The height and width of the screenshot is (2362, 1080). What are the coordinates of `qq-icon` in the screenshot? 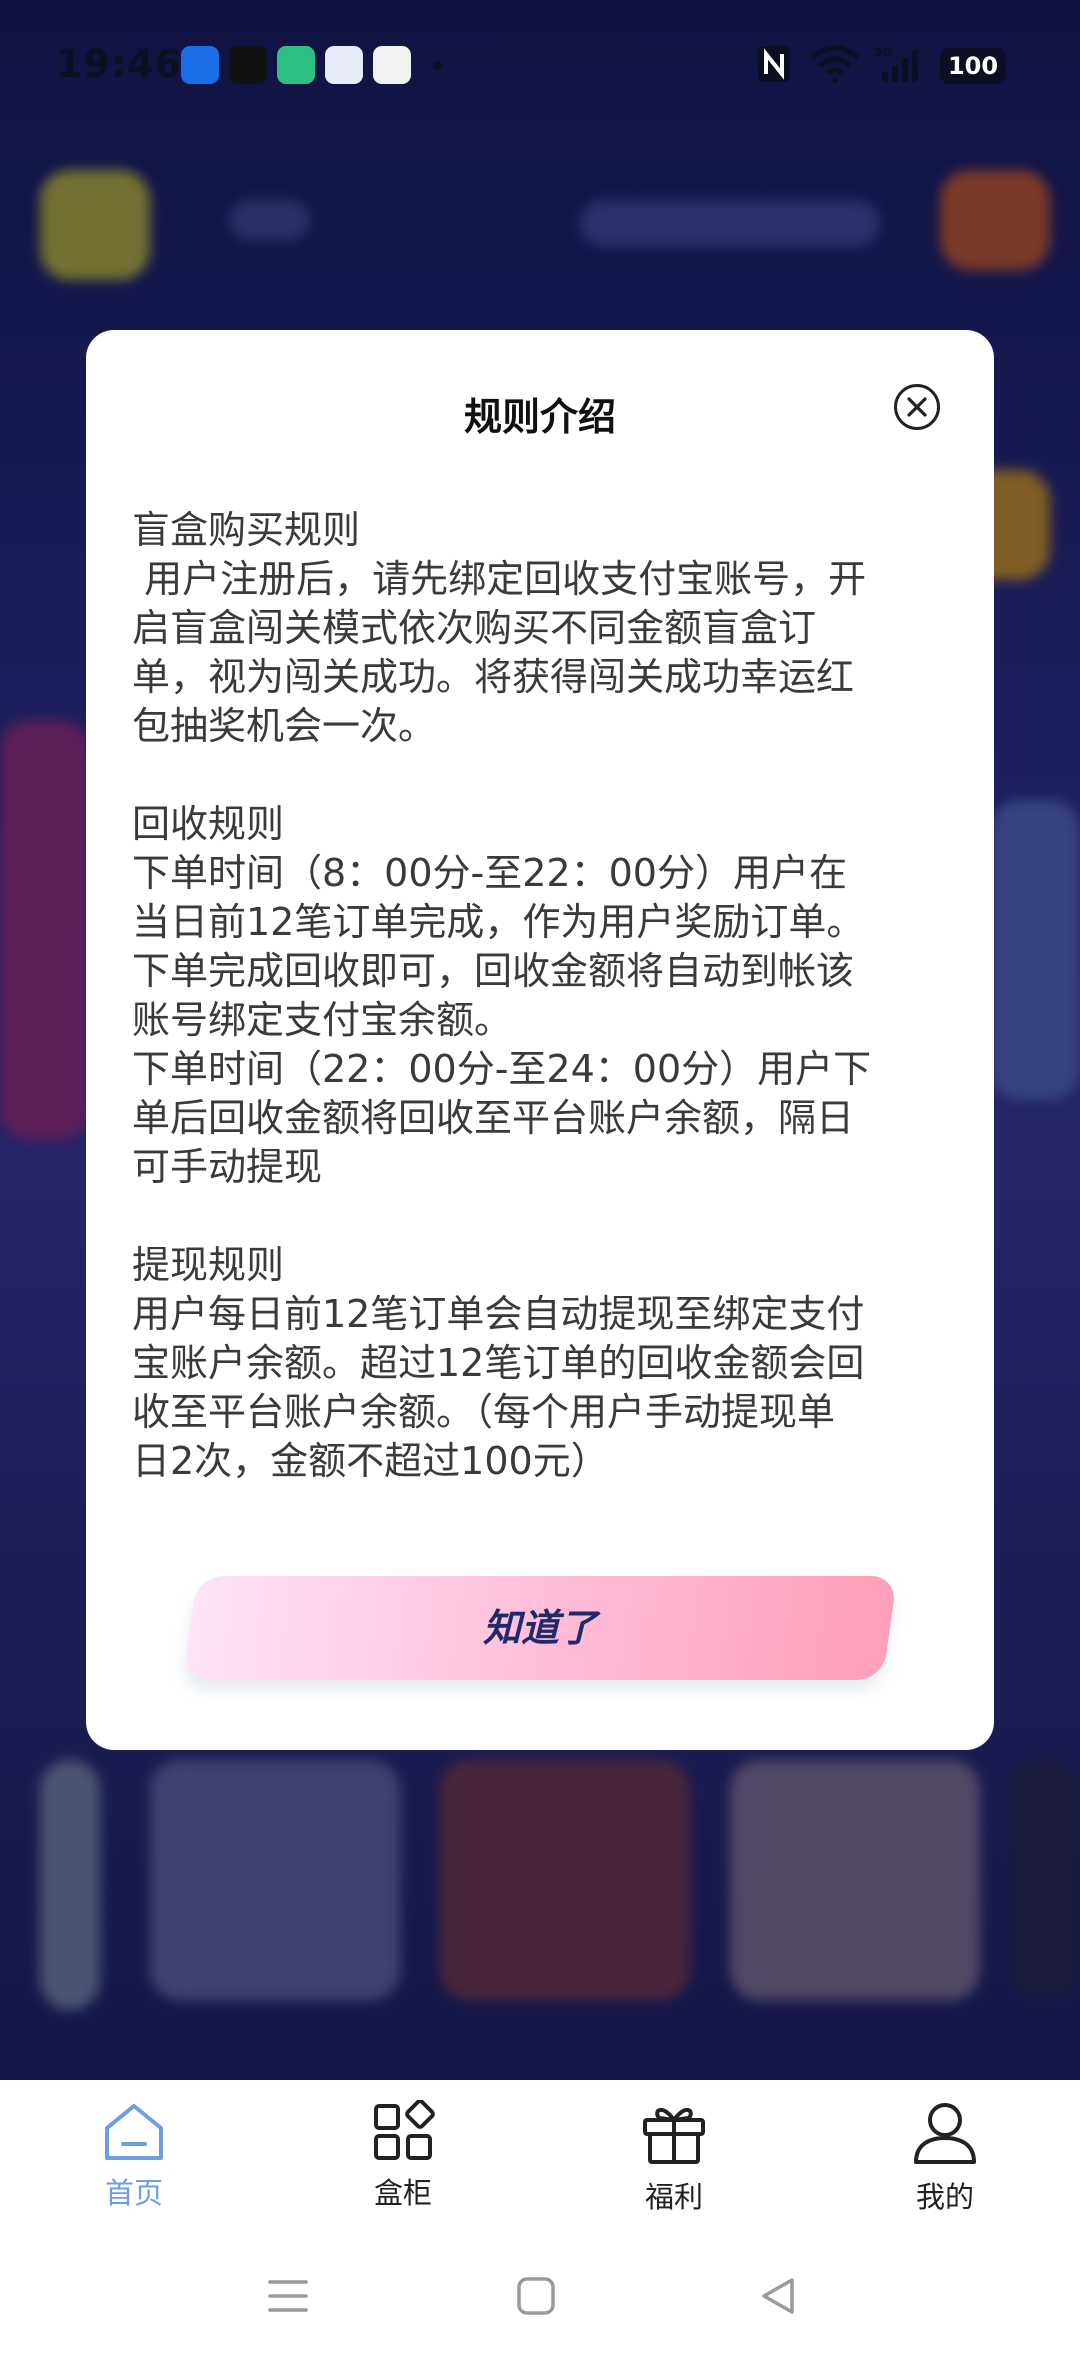 It's located at (392, 65).